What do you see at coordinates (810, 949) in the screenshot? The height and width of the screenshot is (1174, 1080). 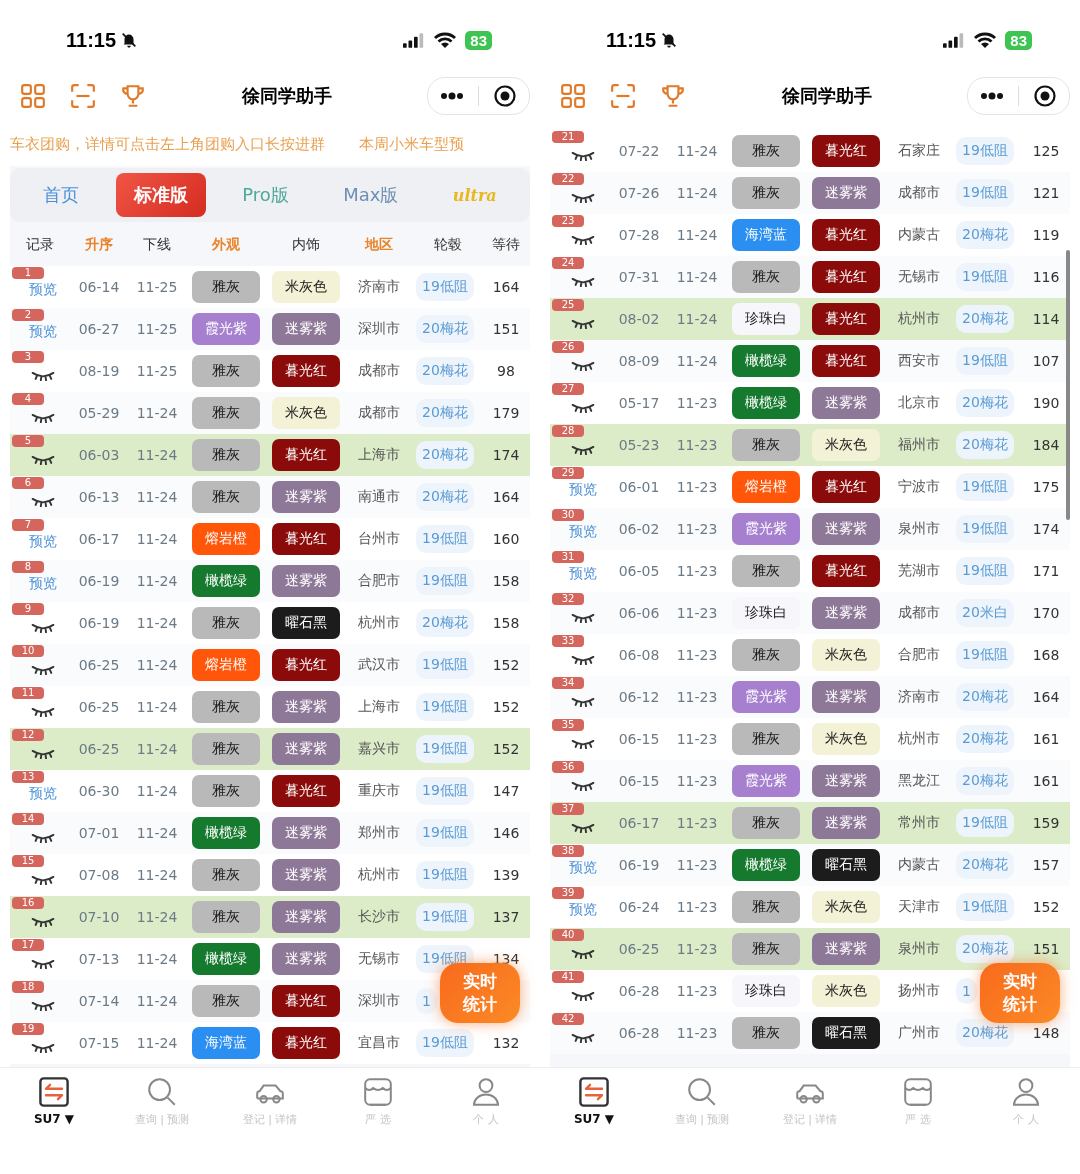 I see `table-row: 40 06-25 11-23 雅灰 迷雾紫 泉州市 20梅花 151` at bounding box center [810, 949].